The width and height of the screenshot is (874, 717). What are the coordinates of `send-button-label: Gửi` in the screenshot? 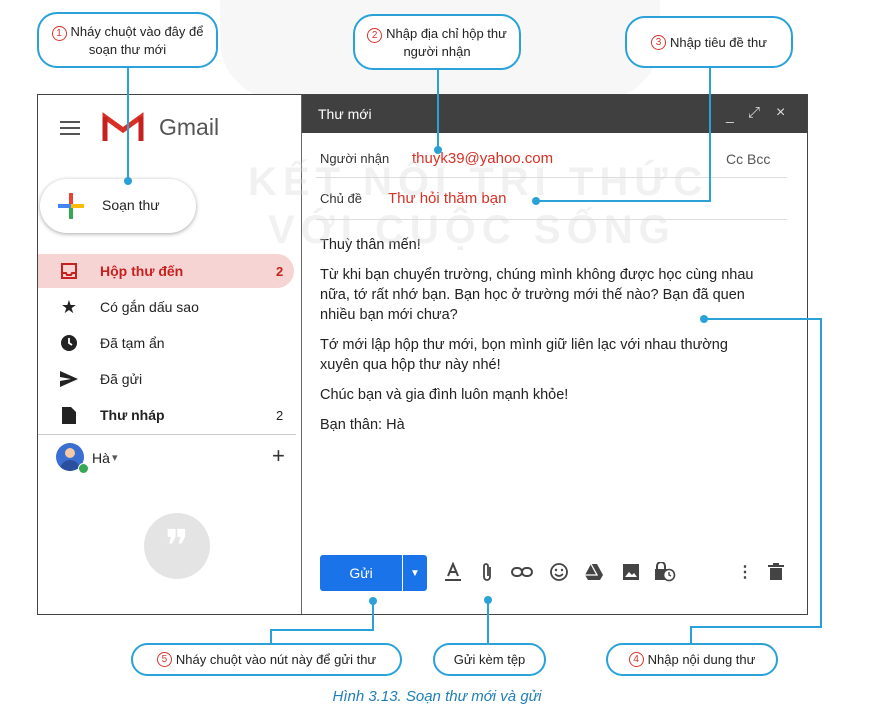 It's located at (361, 573).